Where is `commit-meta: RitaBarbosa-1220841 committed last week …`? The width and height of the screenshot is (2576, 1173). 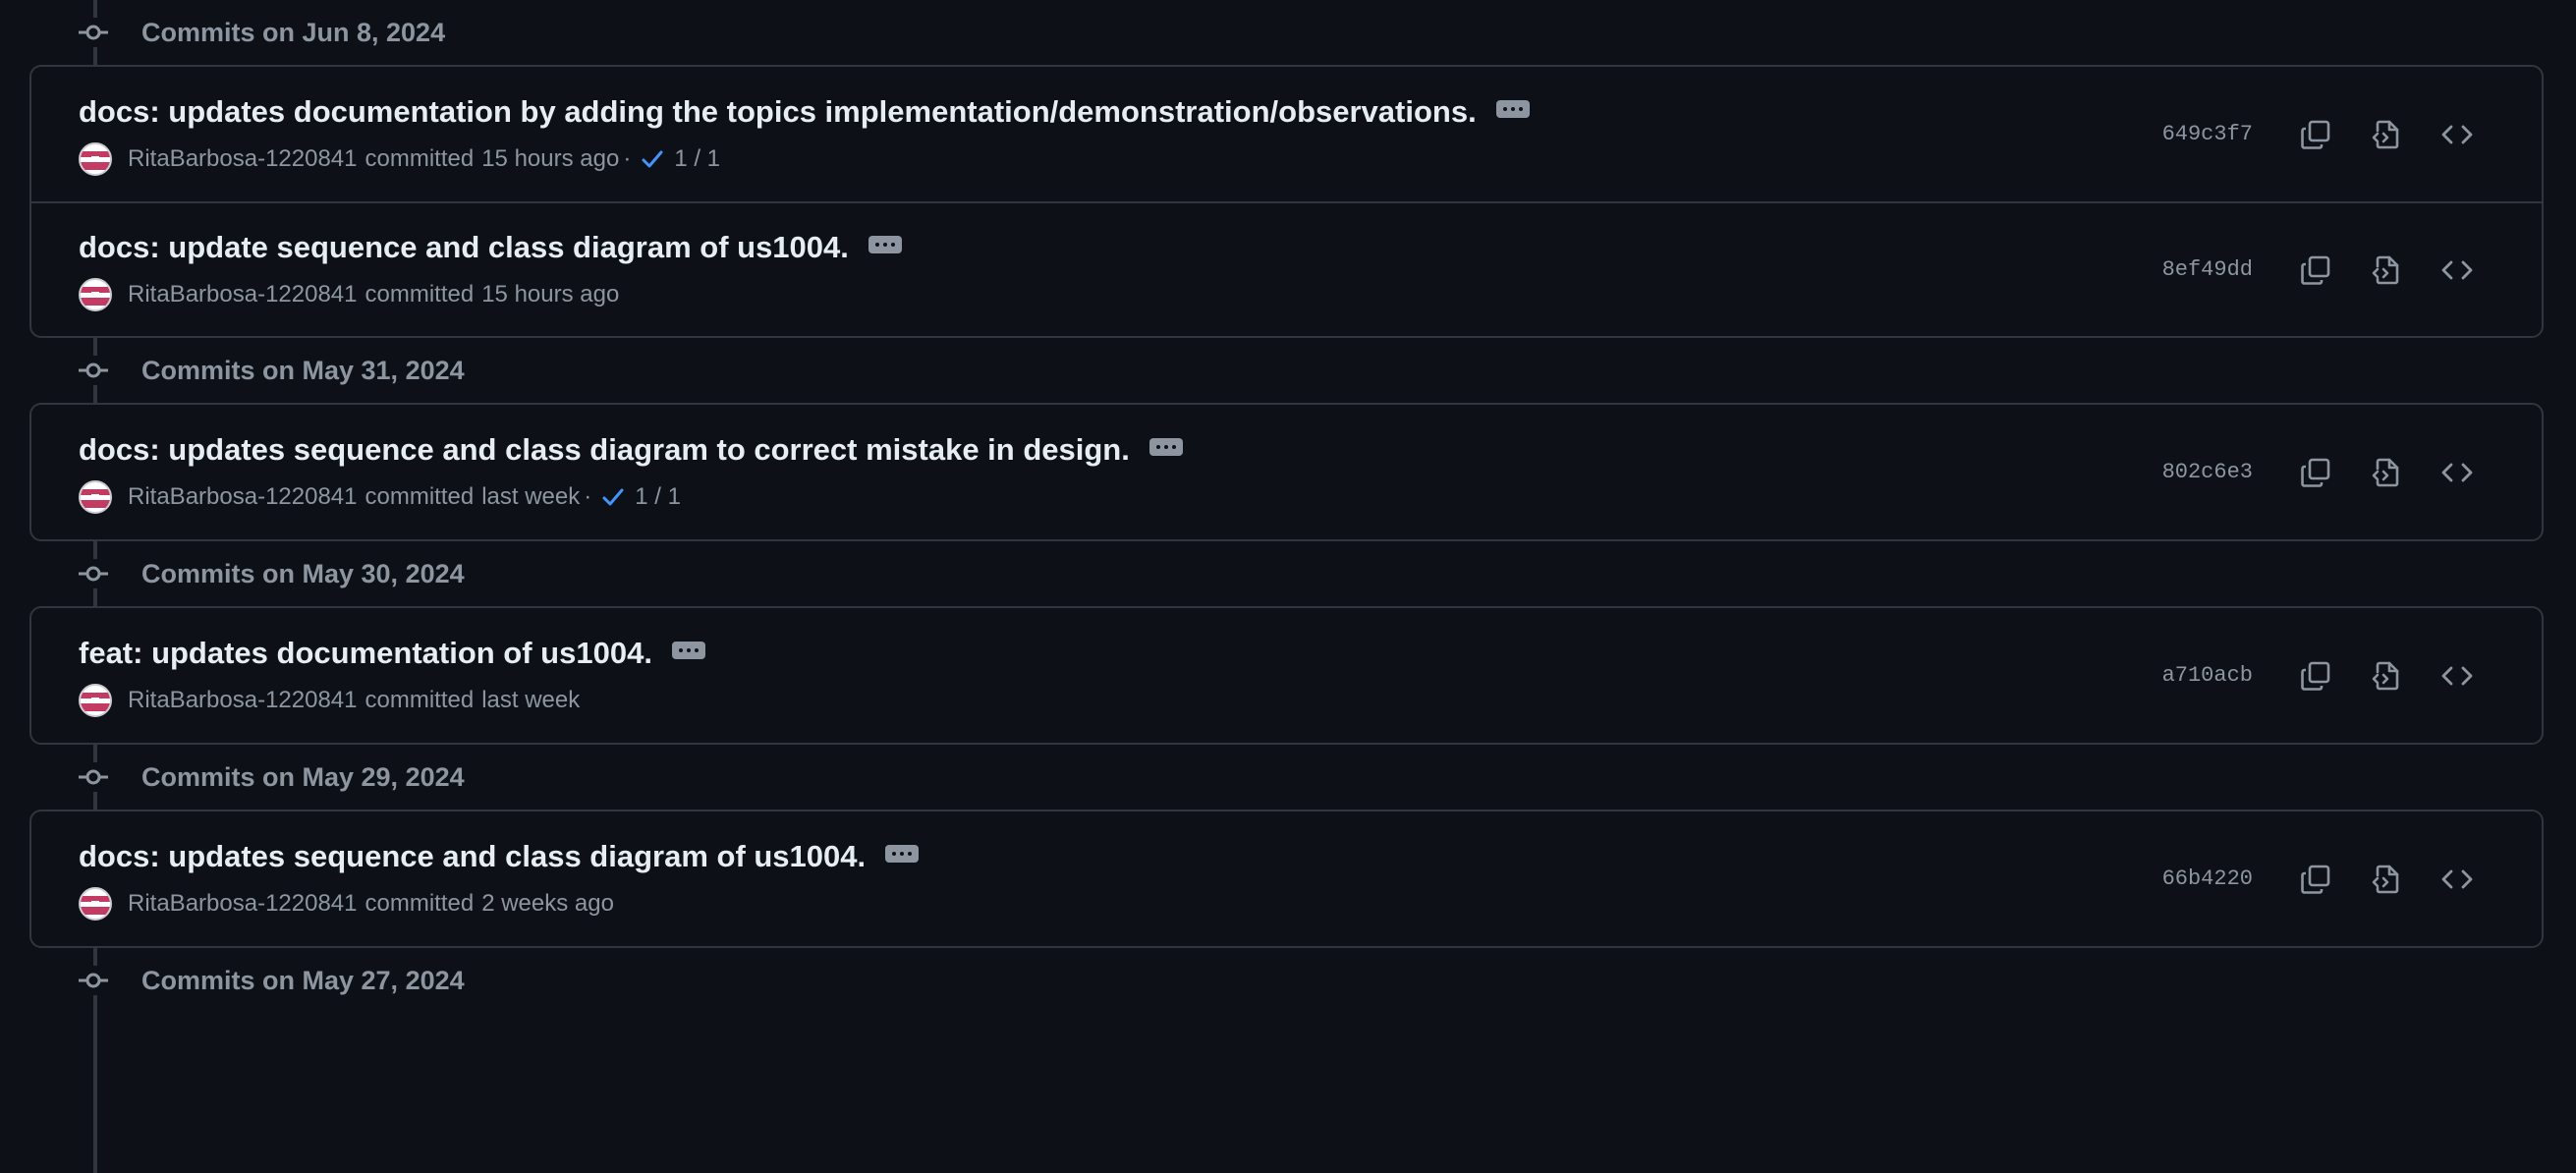
commit-meta: RitaBarbosa-1220841 committed last week … is located at coordinates (1120, 497).